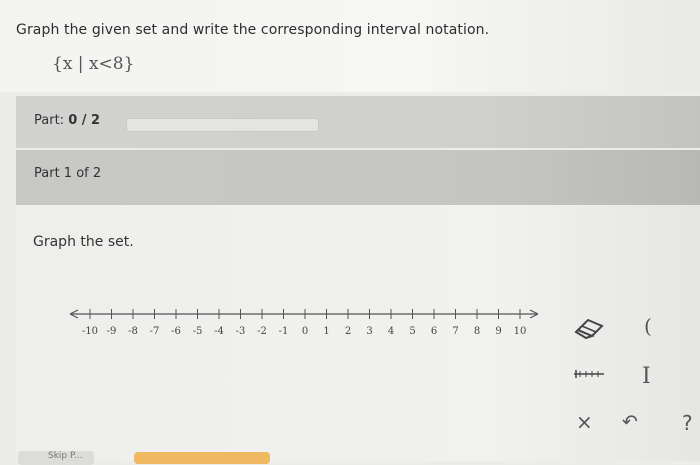  I want to click on tick-label: -8, so click(133, 331).